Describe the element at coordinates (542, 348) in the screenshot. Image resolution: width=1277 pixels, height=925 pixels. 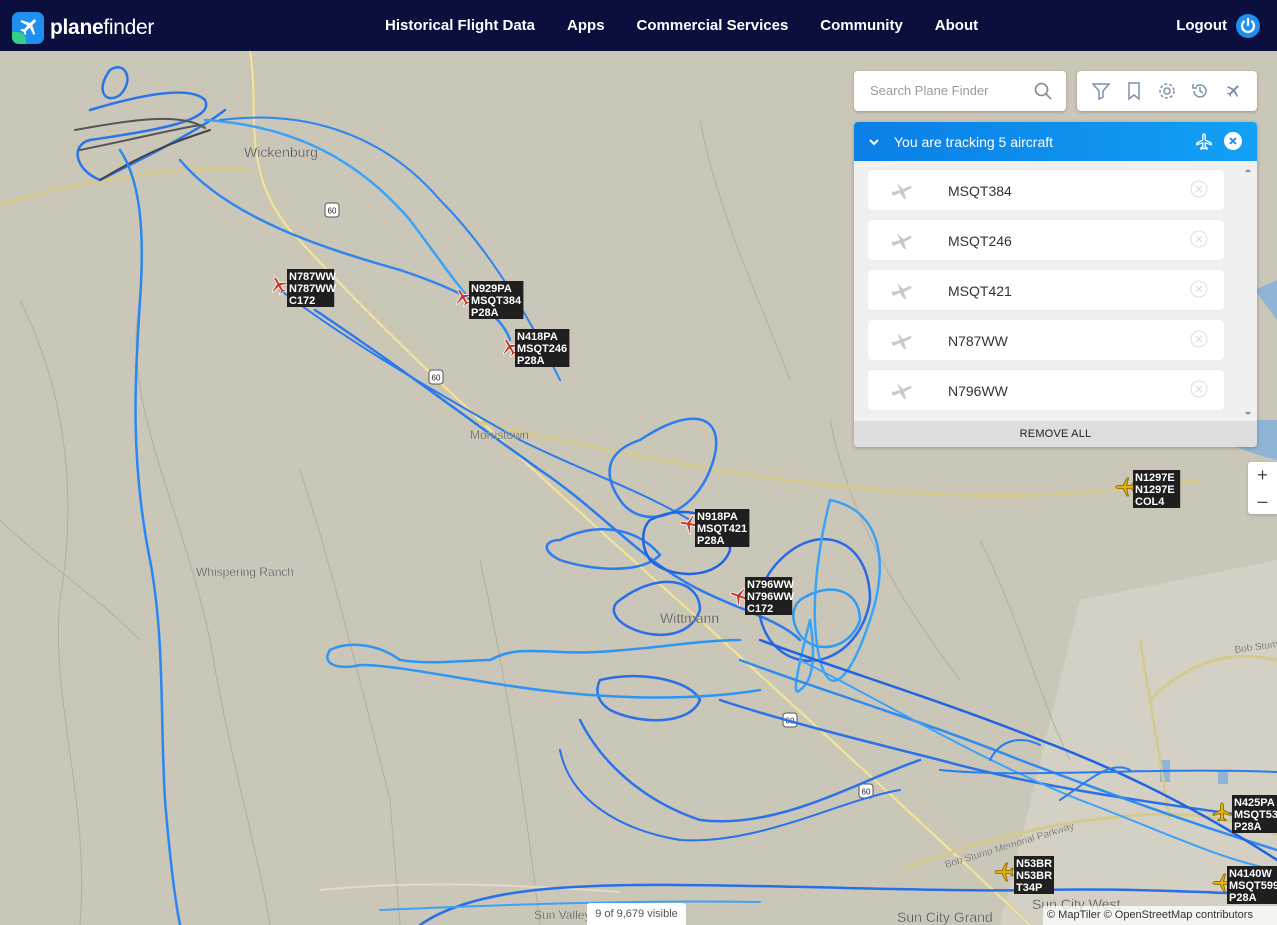
I see `aircraft-label: N418PAMSQT246P28A` at that location.